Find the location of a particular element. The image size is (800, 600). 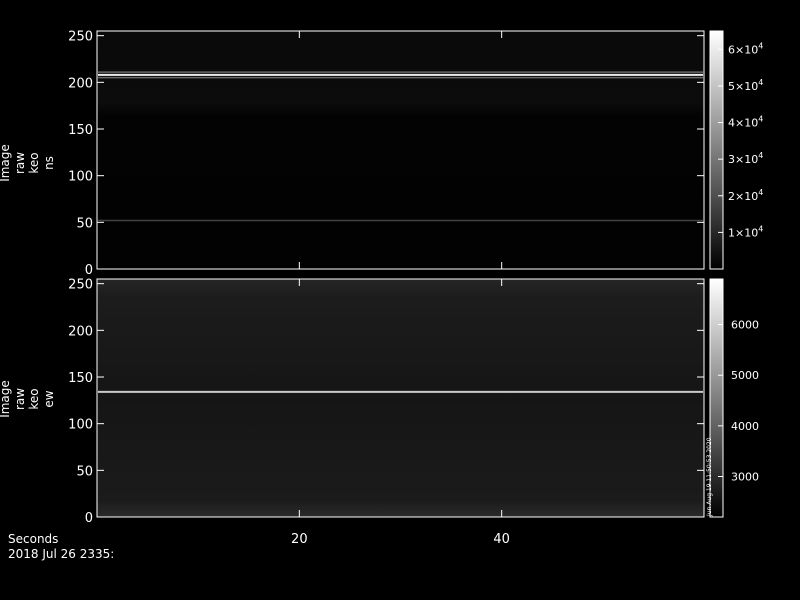

top-colorbar-label-50000: 5×104 is located at coordinates (745, 85).